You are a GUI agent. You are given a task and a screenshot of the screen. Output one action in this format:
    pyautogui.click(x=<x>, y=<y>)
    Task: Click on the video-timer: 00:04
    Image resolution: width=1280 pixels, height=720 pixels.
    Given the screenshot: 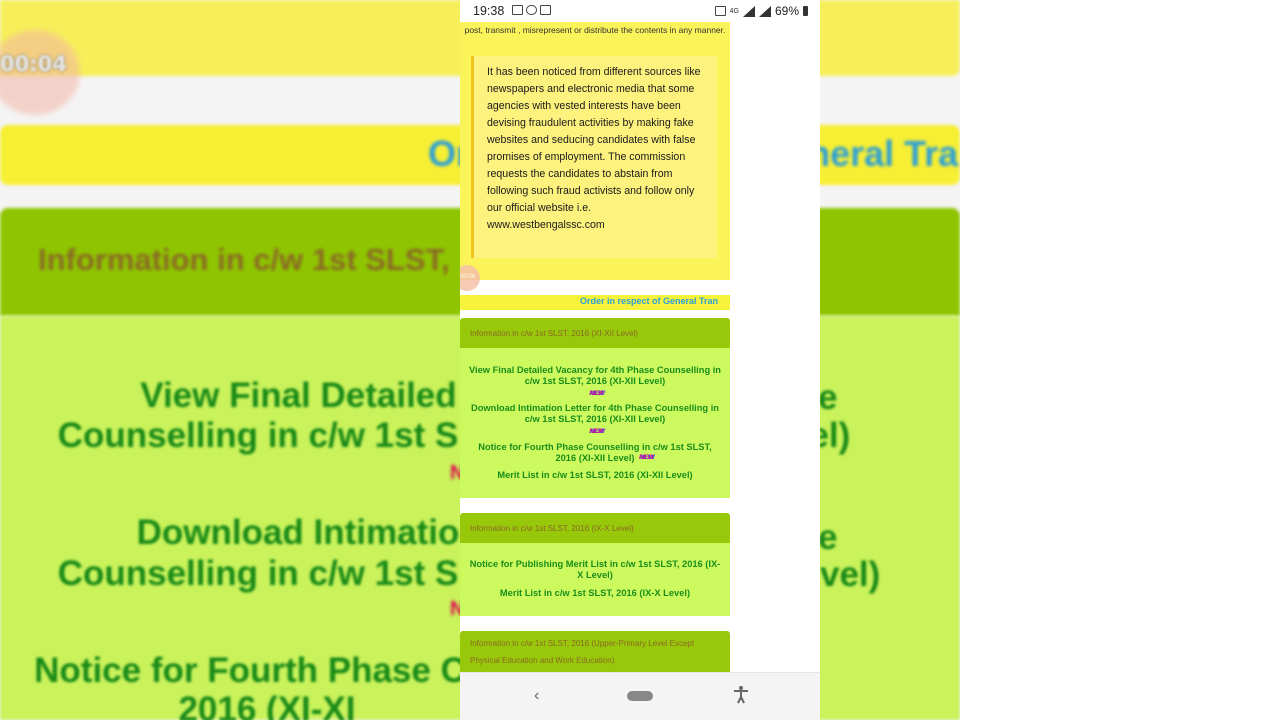 What is the action you would take?
    pyautogui.click(x=33, y=64)
    